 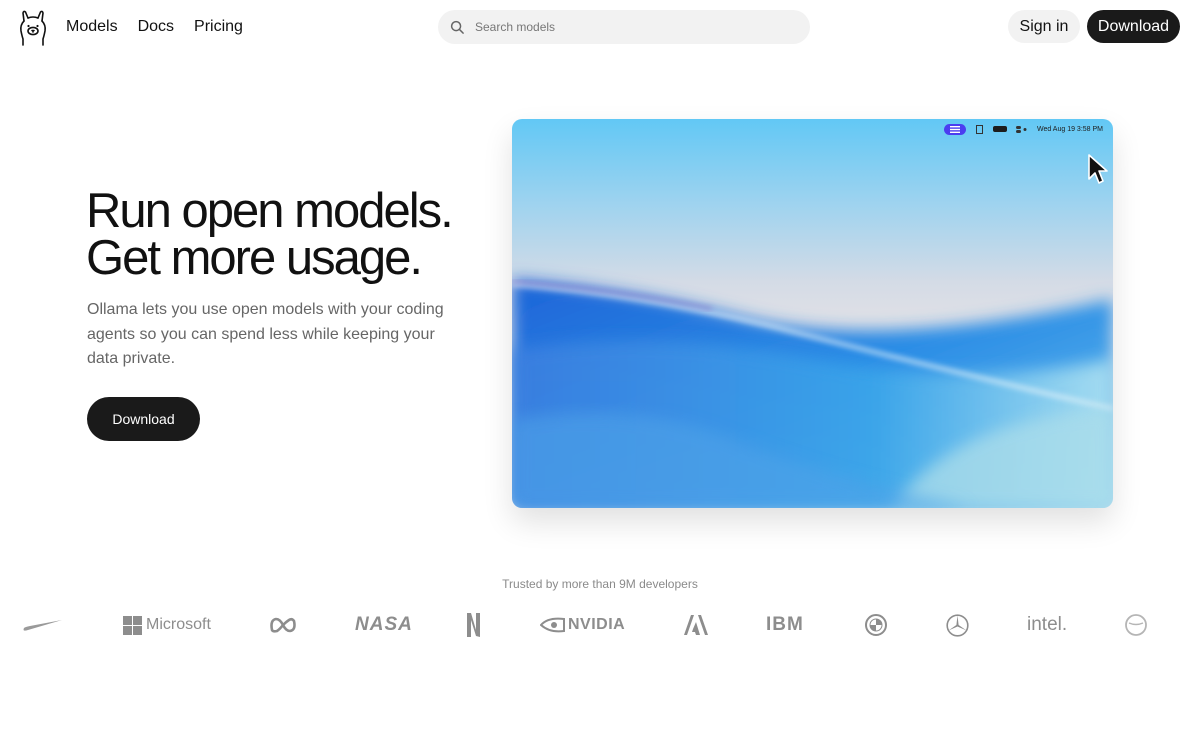 I want to click on hero-download-button: Download, so click(x=143, y=419).